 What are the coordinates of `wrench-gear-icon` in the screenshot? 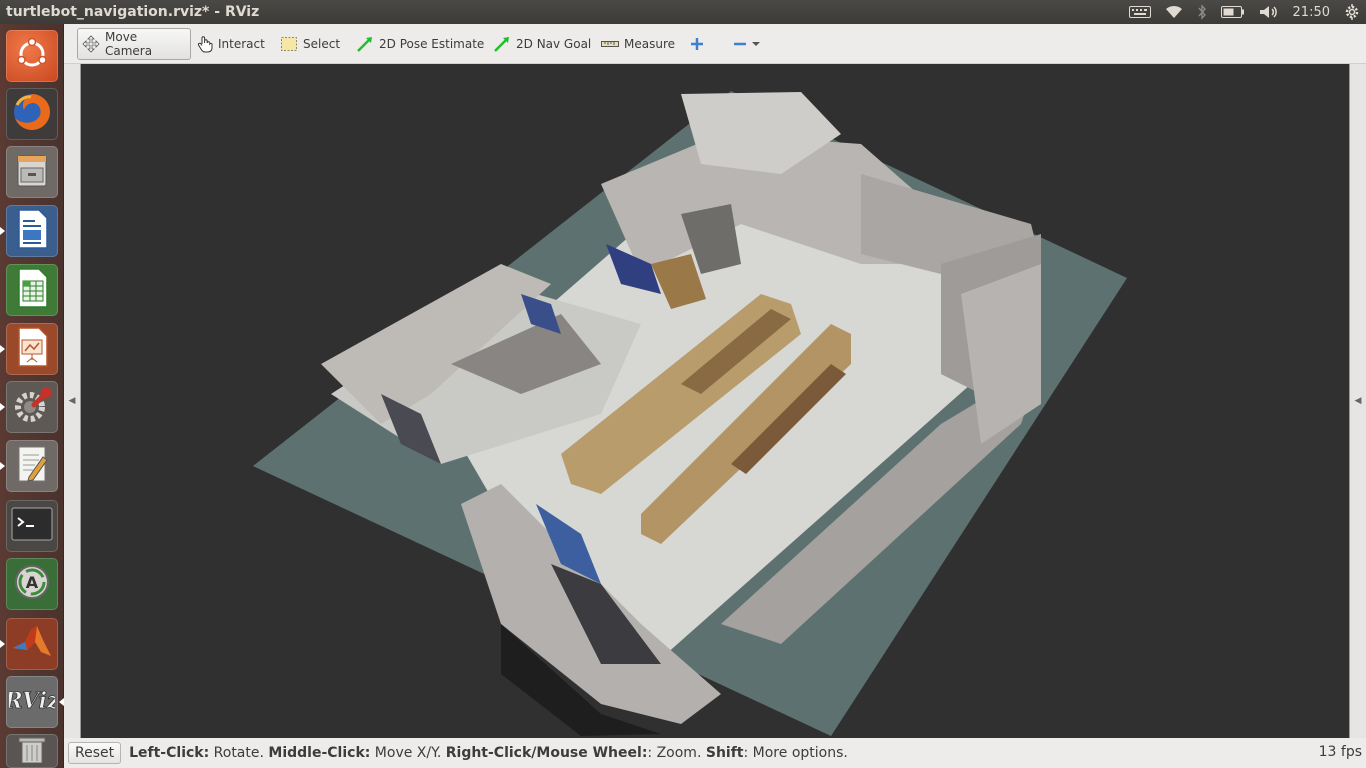 It's located at (32, 407).